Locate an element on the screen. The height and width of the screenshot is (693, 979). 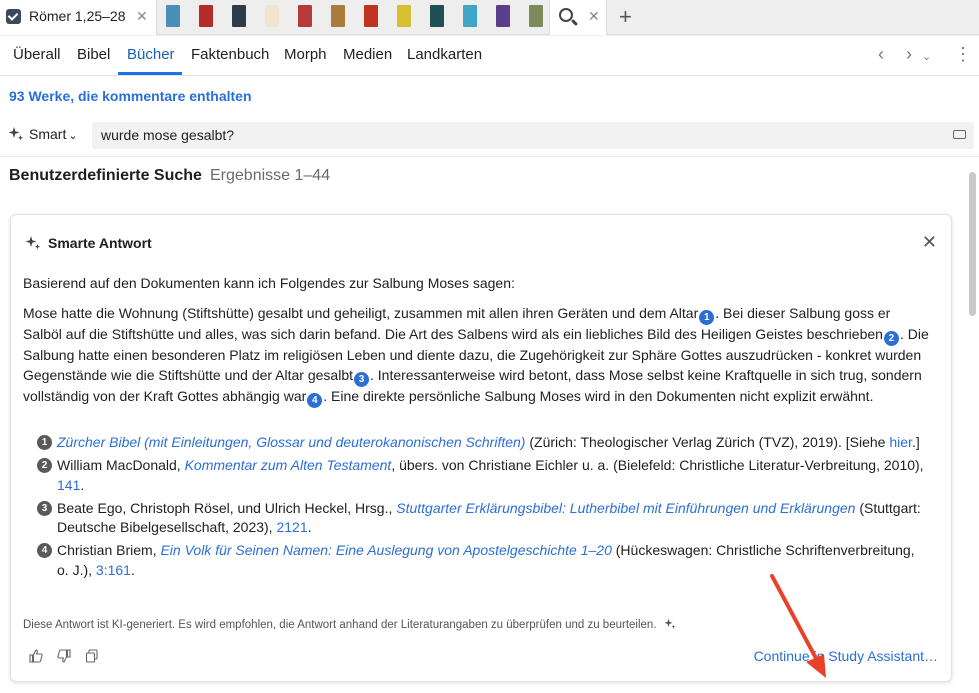
smart-mode-dropdown: Smart ⌄ is located at coordinates (43, 136).